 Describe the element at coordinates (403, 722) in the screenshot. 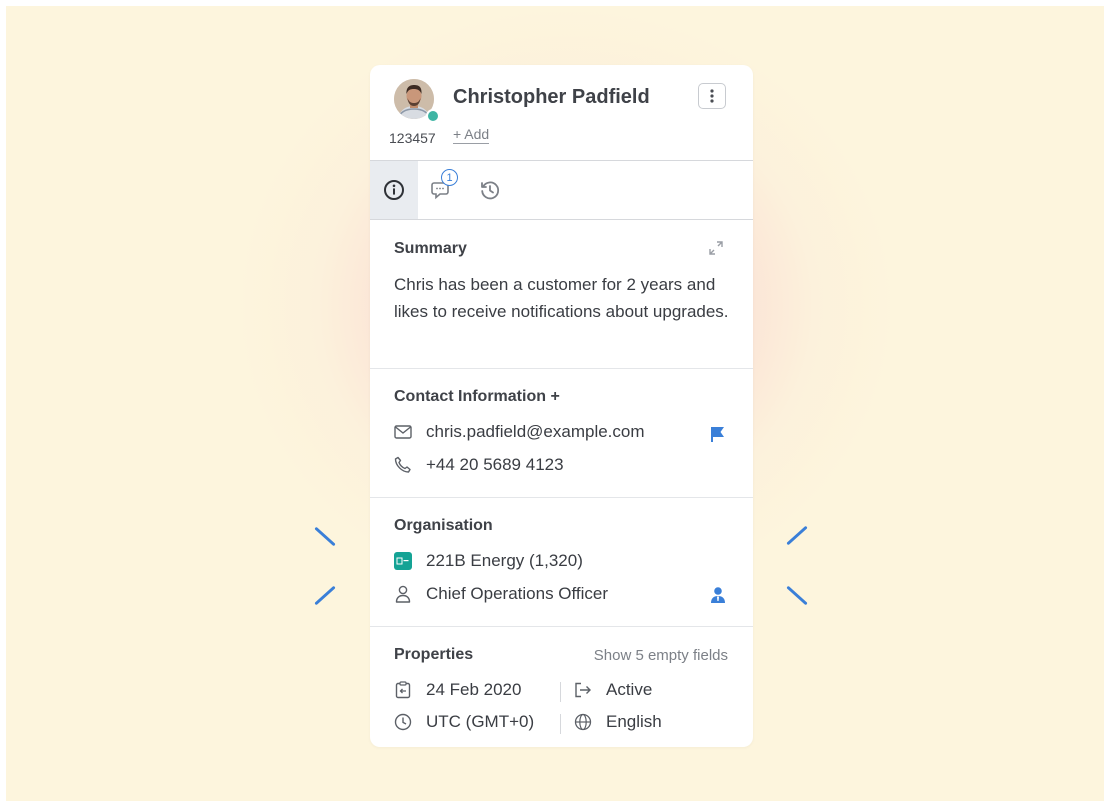

I see `clock-icon` at that location.